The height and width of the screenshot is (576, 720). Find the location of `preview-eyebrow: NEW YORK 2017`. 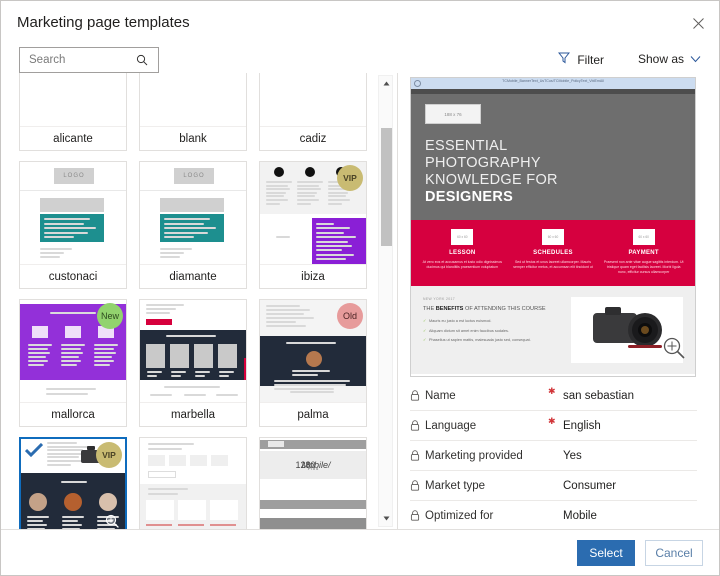

preview-eyebrow: NEW YORK 2017 is located at coordinates (439, 299).